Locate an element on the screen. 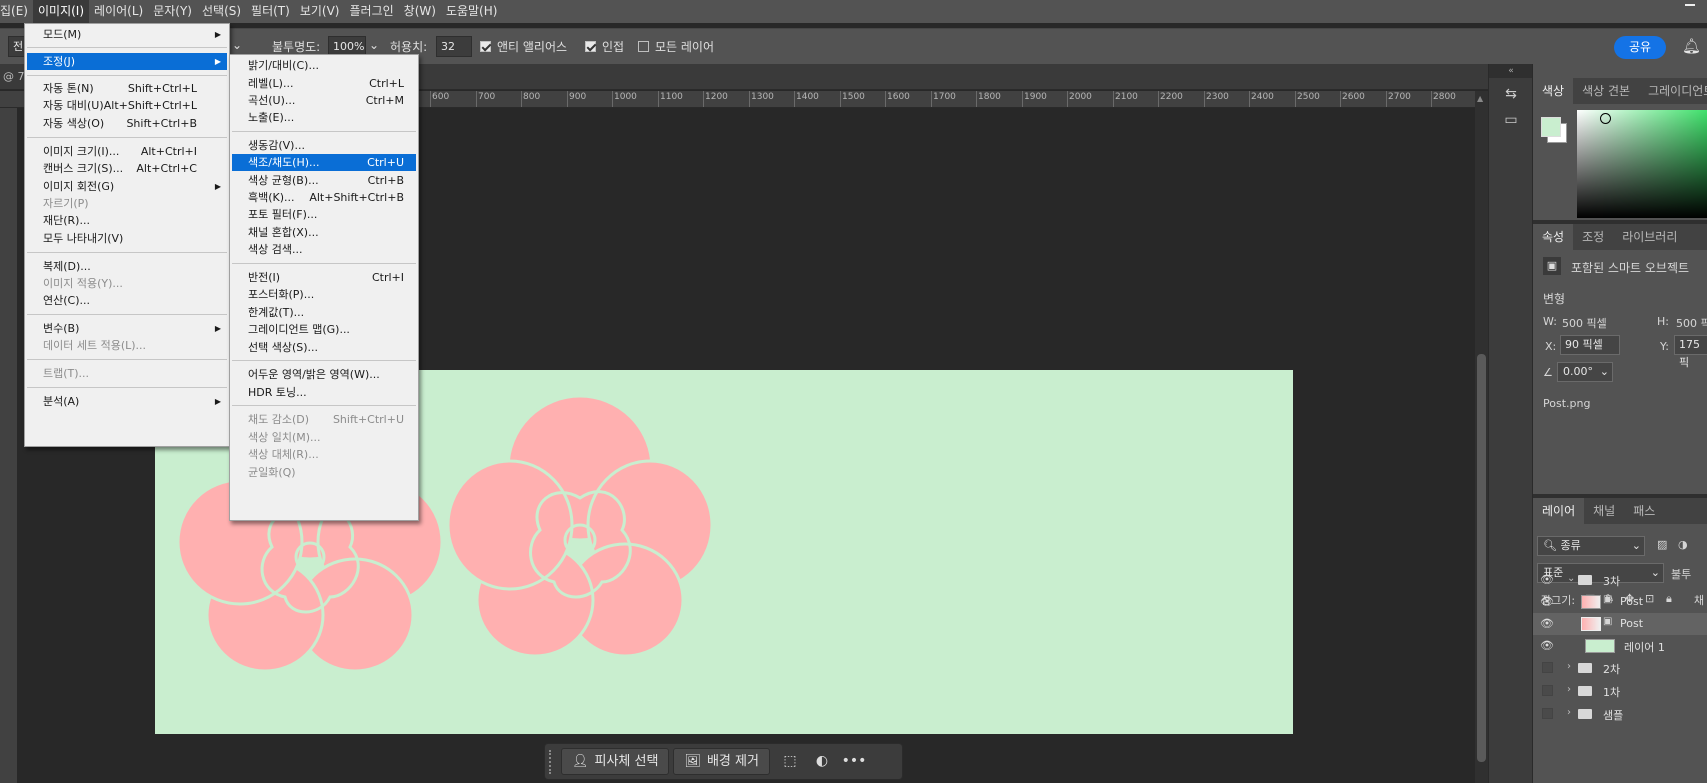 Image resolution: width=1707 pixels, height=783 pixels. tab-adjustments: 조정 is located at coordinates (1593, 237).